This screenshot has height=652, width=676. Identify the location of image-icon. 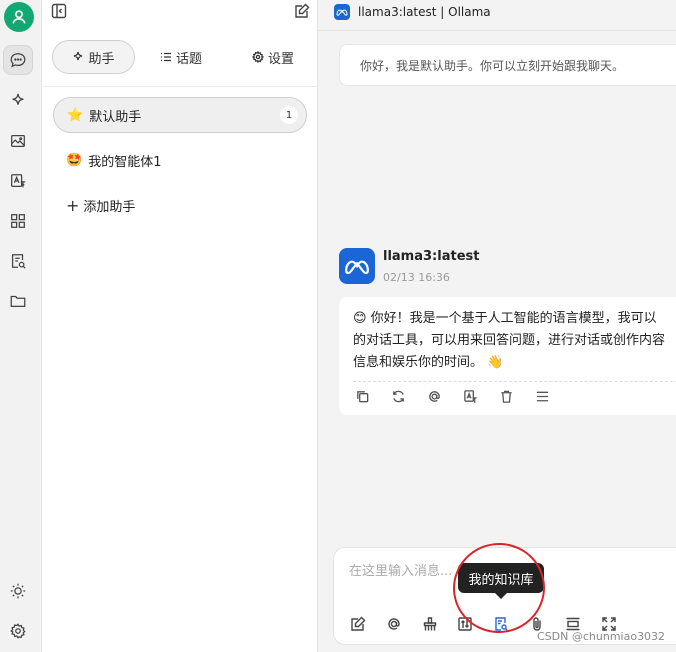
(18, 141).